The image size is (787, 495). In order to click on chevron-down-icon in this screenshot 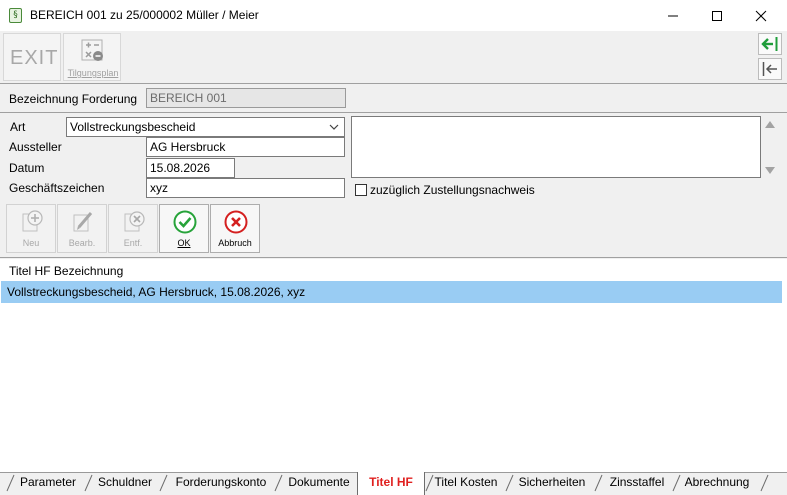, I will do `click(334, 127)`.